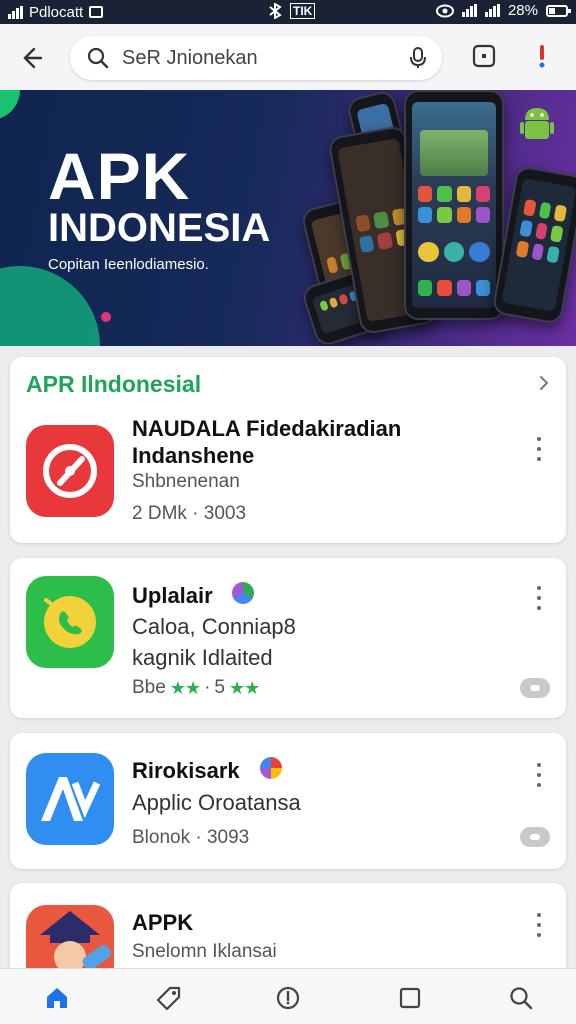 The height and width of the screenshot is (1024, 576). I want to click on mic-icon, so click(418, 58).